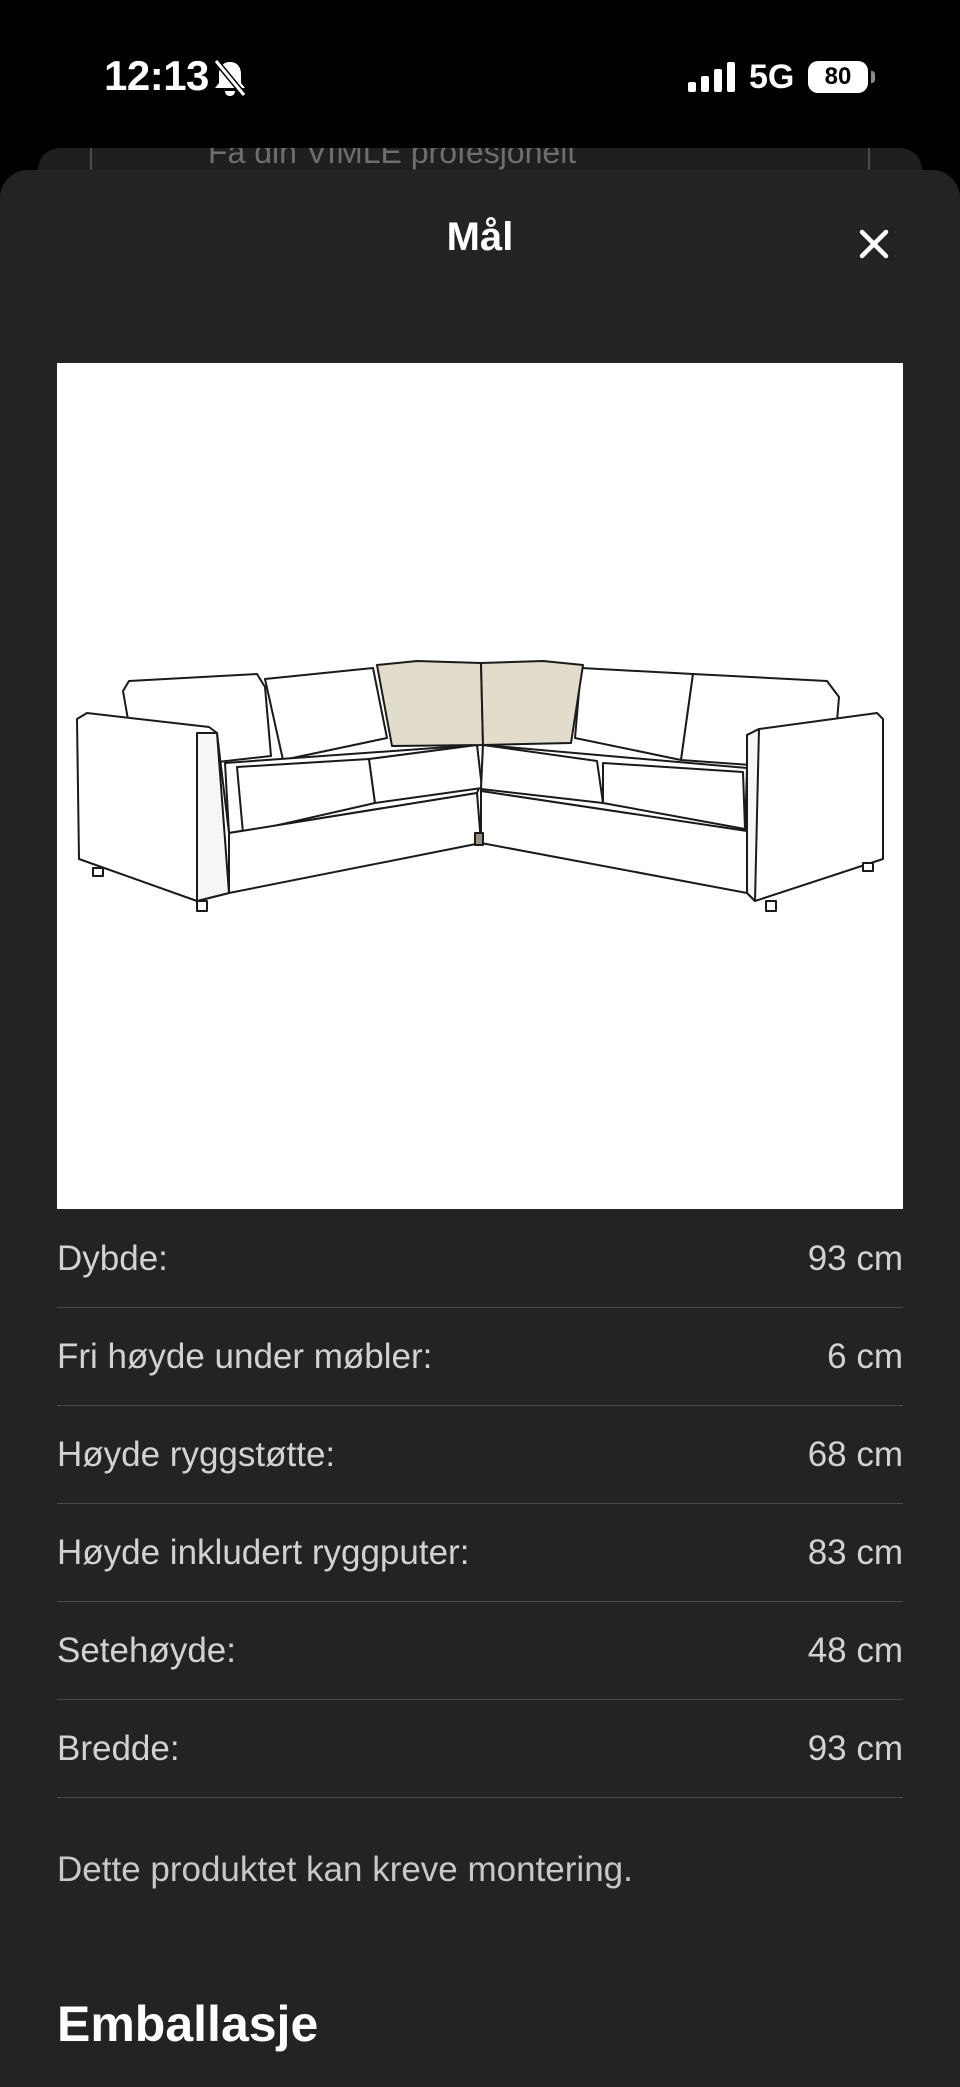 The width and height of the screenshot is (960, 2087). I want to click on dimension-row: Høyde ryggstøtte: 68 cm, so click(480, 1455).